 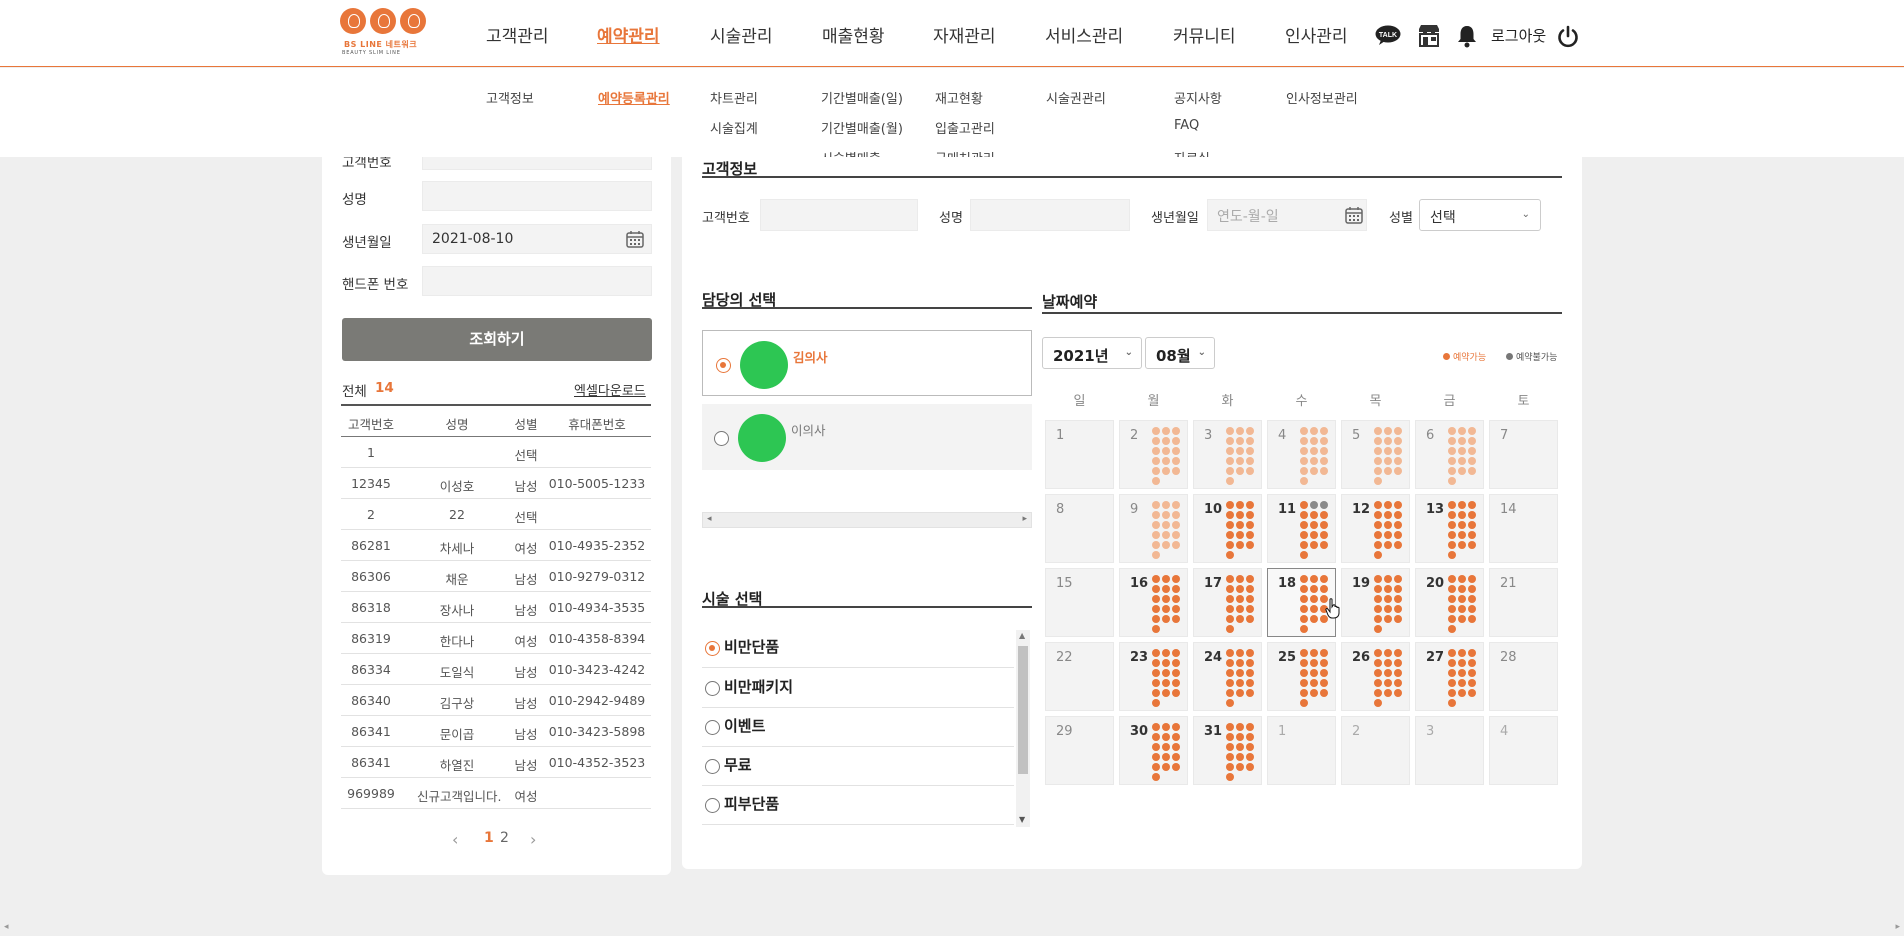 I want to click on menu-hr: 인사관리, so click(x=1316, y=34).